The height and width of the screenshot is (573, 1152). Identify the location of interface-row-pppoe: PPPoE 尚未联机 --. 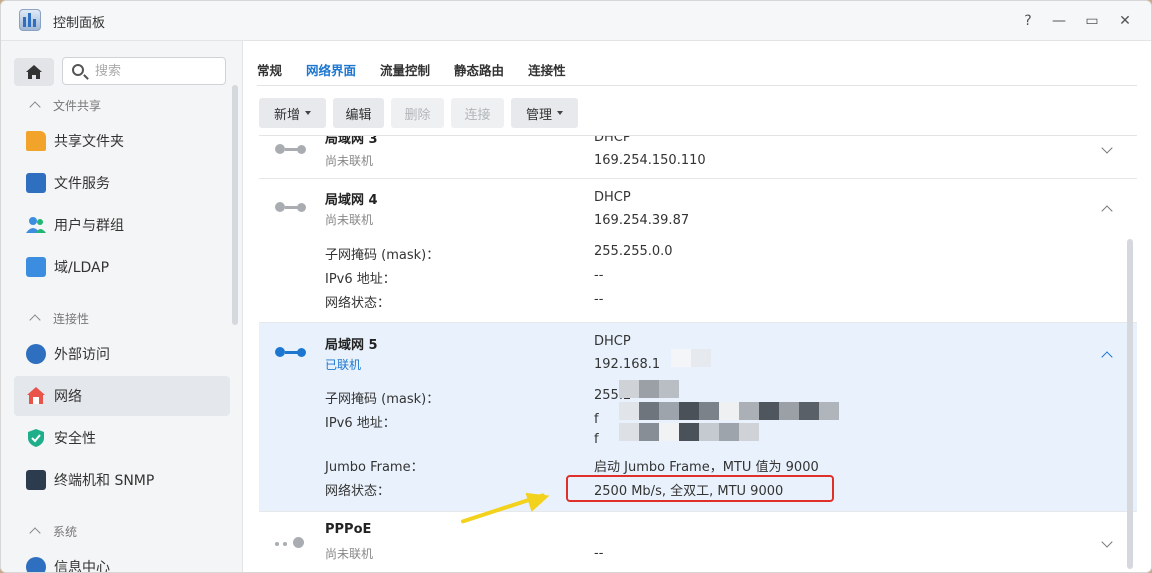
(698, 542).